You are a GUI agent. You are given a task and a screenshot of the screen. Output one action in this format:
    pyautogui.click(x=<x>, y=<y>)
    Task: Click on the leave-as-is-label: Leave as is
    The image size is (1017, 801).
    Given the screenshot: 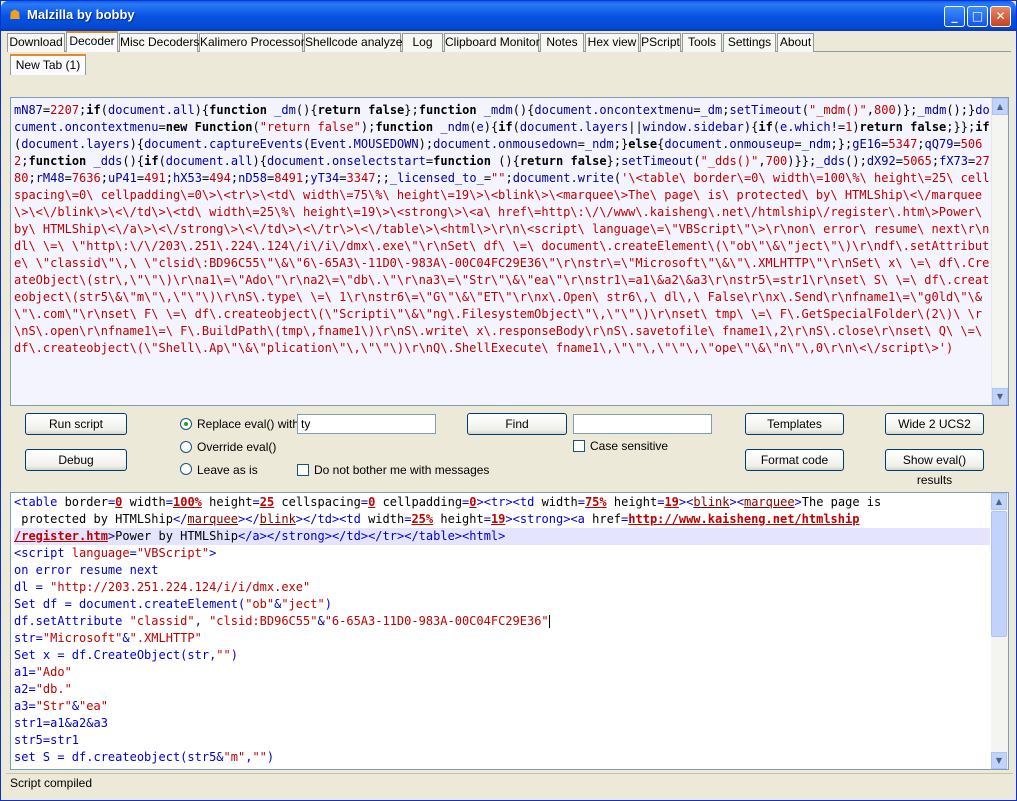 What is the action you would take?
    pyautogui.click(x=227, y=470)
    